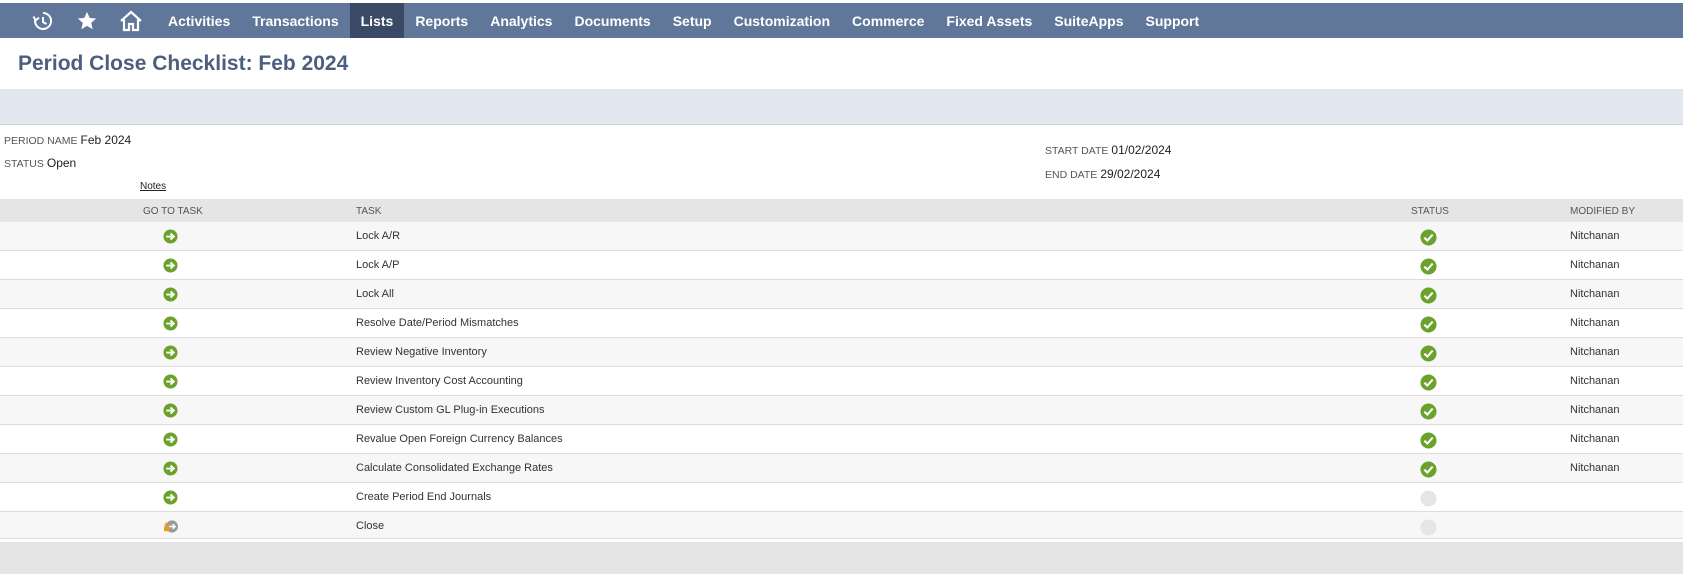  What do you see at coordinates (1077, 151) in the screenshot?
I see `start-date-label: Start Date` at bounding box center [1077, 151].